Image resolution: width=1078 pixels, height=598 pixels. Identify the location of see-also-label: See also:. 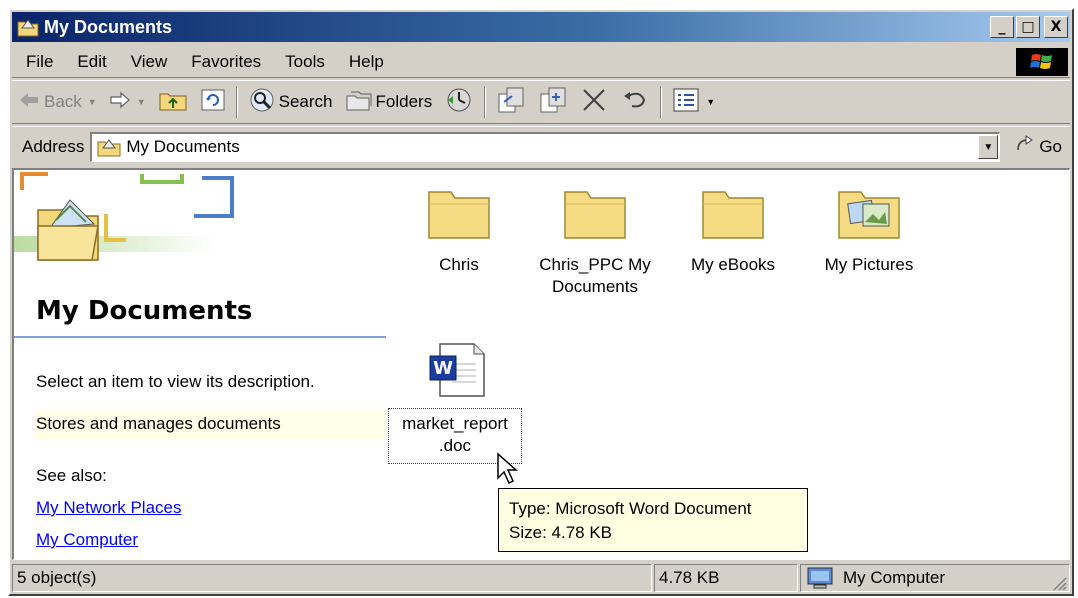
(71, 475).